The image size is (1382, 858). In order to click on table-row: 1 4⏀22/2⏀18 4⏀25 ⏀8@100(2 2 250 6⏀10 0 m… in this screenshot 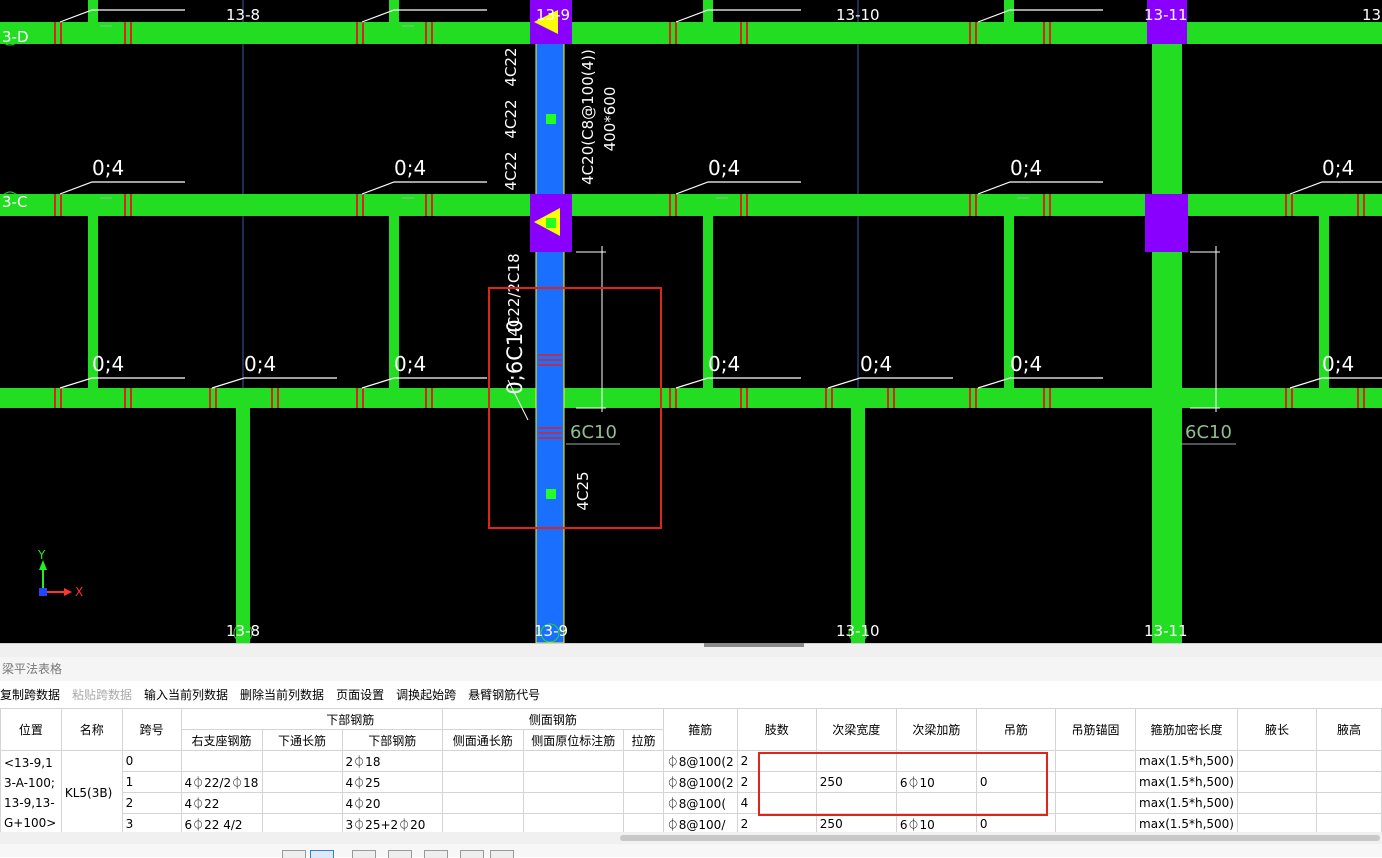, I will do `click(691, 782)`.